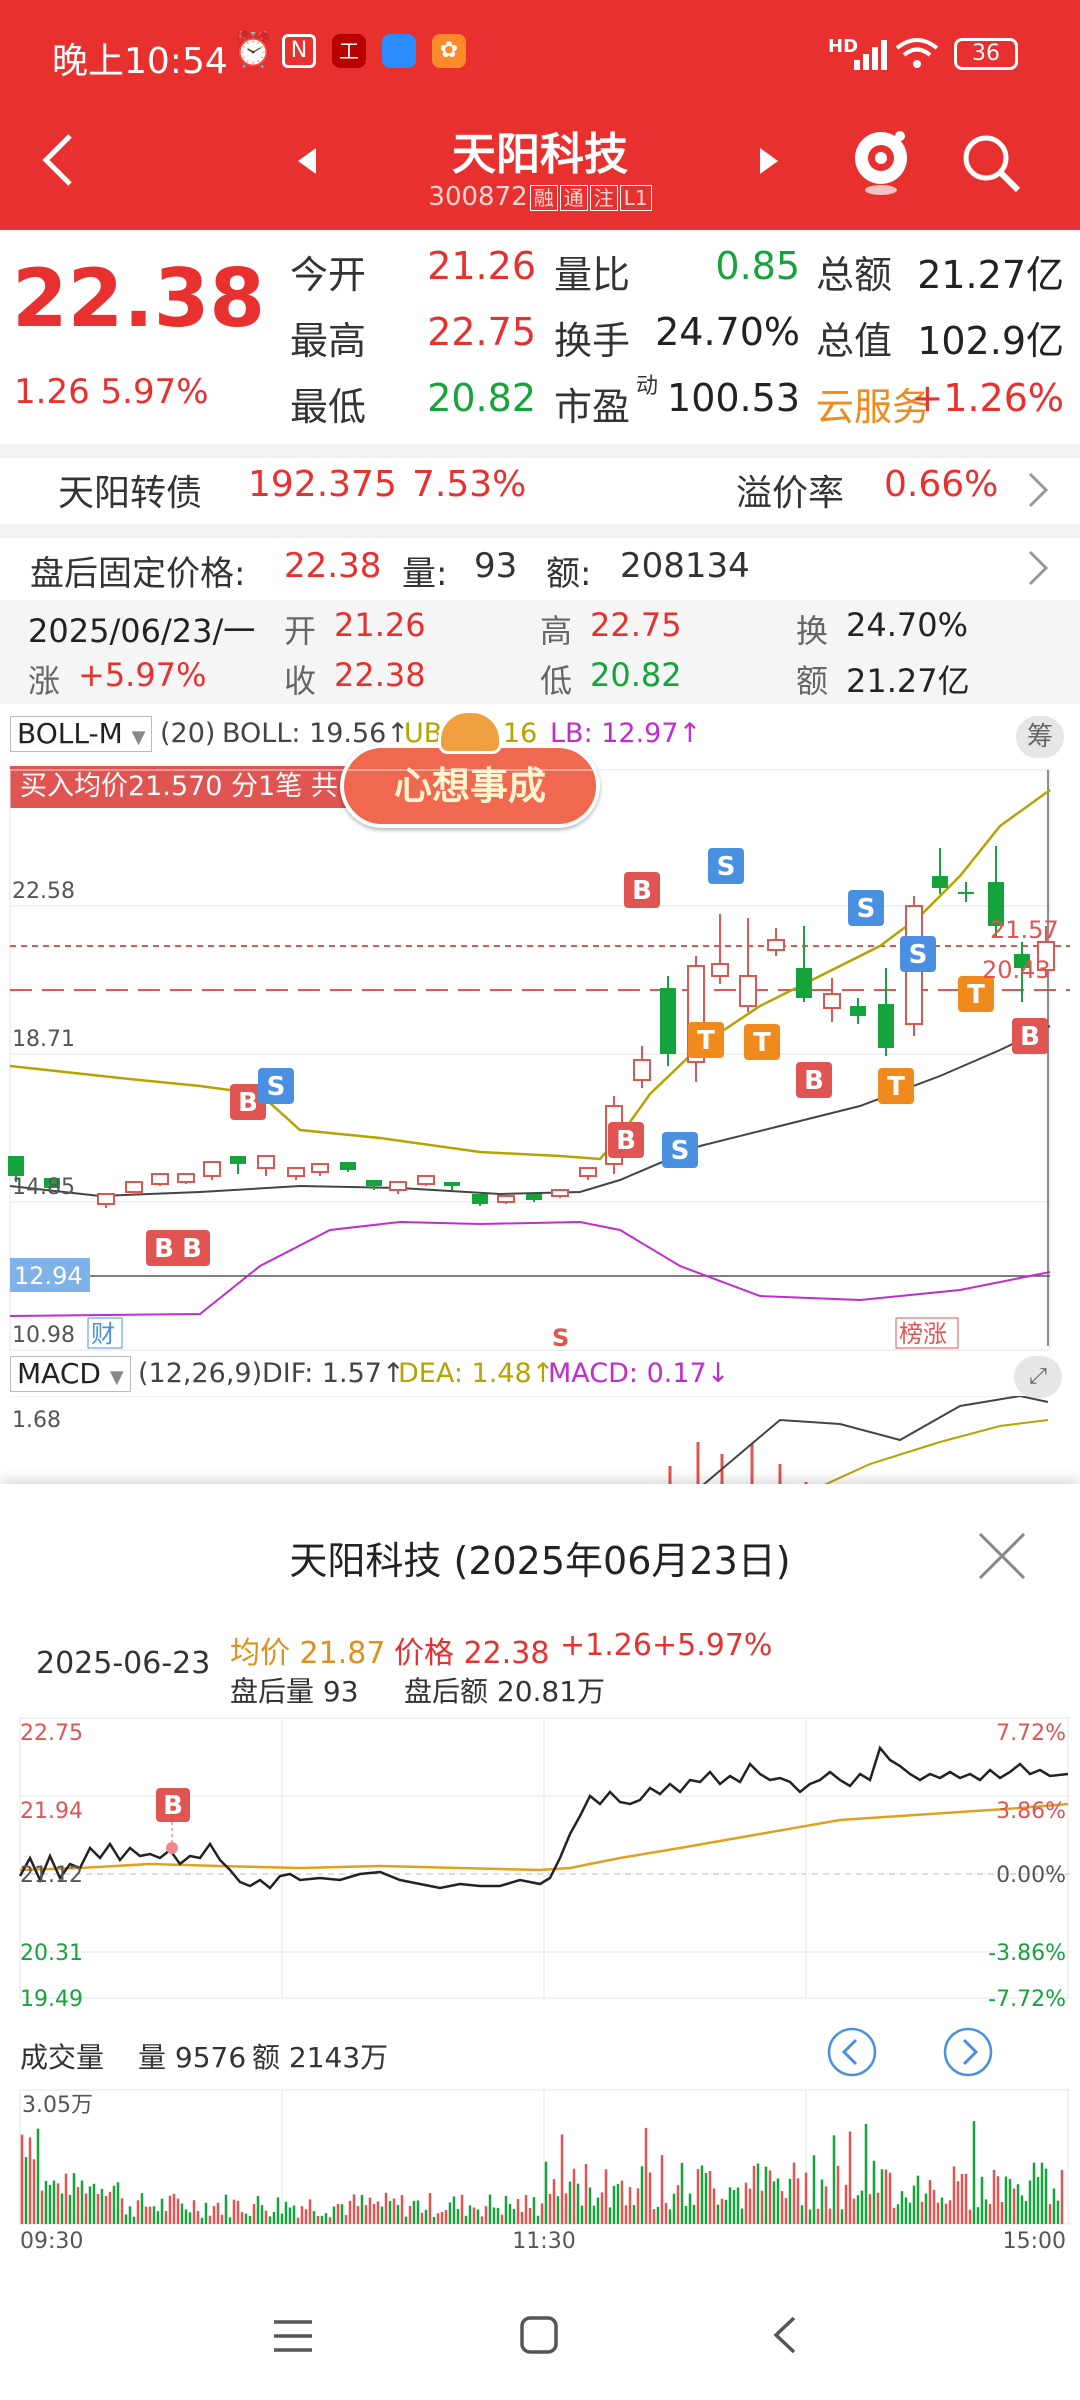  Describe the element at coordinates (812, 631) in the screenshot. I see `turnover-key: 换` at that location.